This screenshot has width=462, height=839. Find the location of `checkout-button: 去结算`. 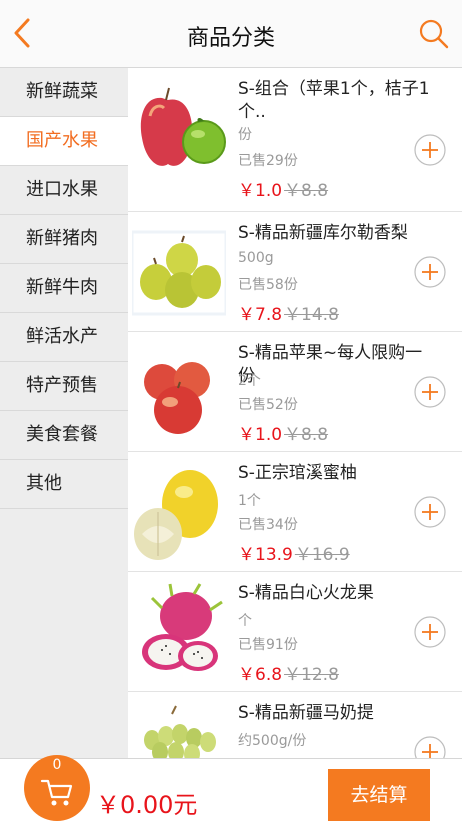

checkout-button: 去结算 is located at coordinates (379, 795).